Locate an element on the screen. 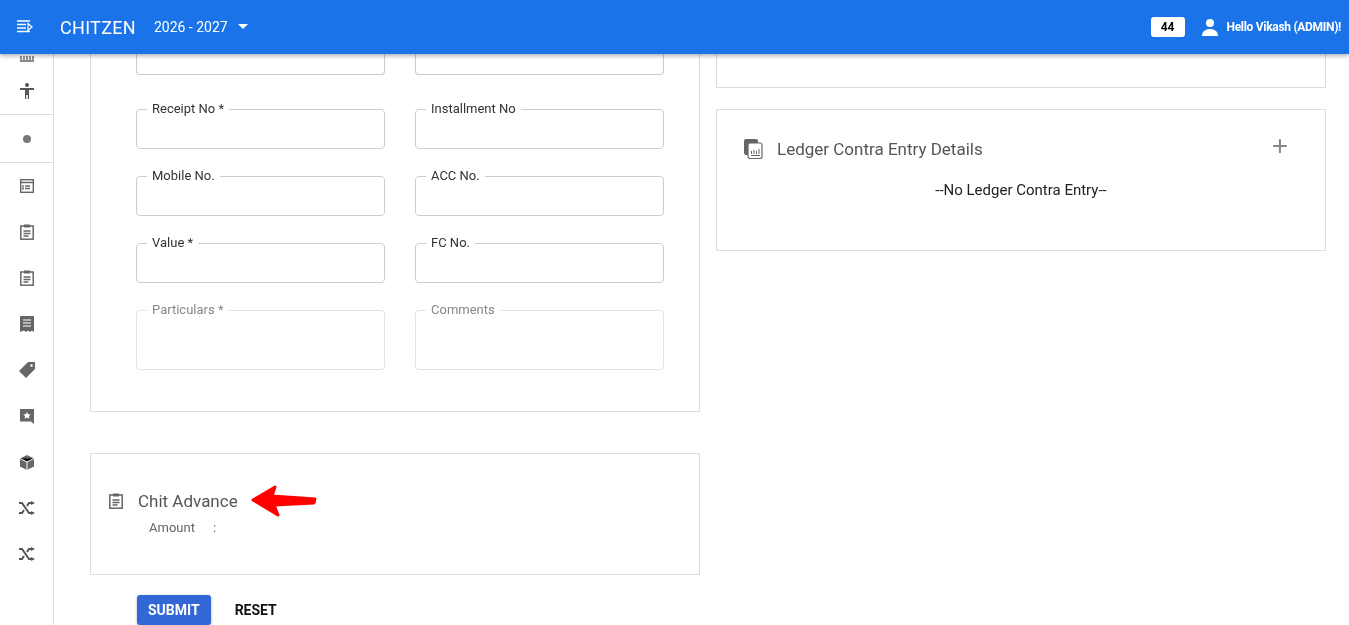  cube-icon is located at coordinates (26, 462).